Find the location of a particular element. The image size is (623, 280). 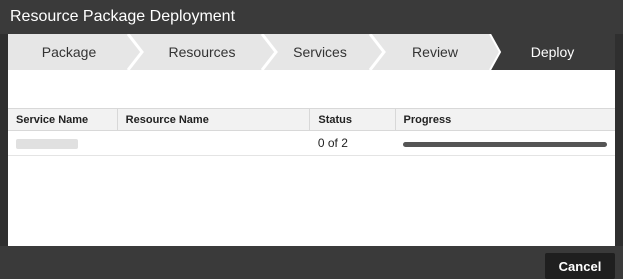

step-label: Review is located at coordinates (435, 52).